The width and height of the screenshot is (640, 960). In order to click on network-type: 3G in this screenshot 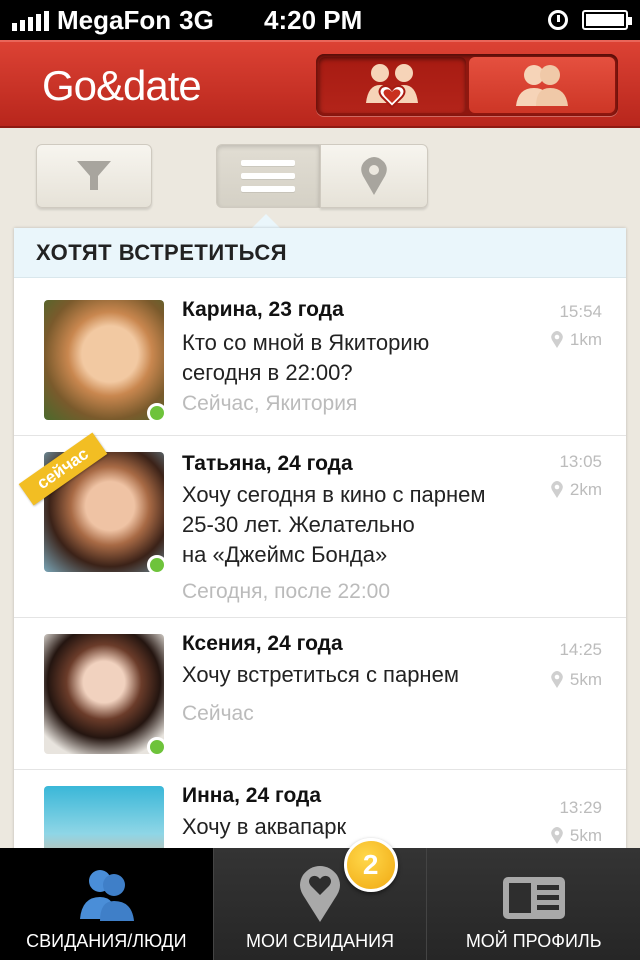, I will do `click(196, 19)`.